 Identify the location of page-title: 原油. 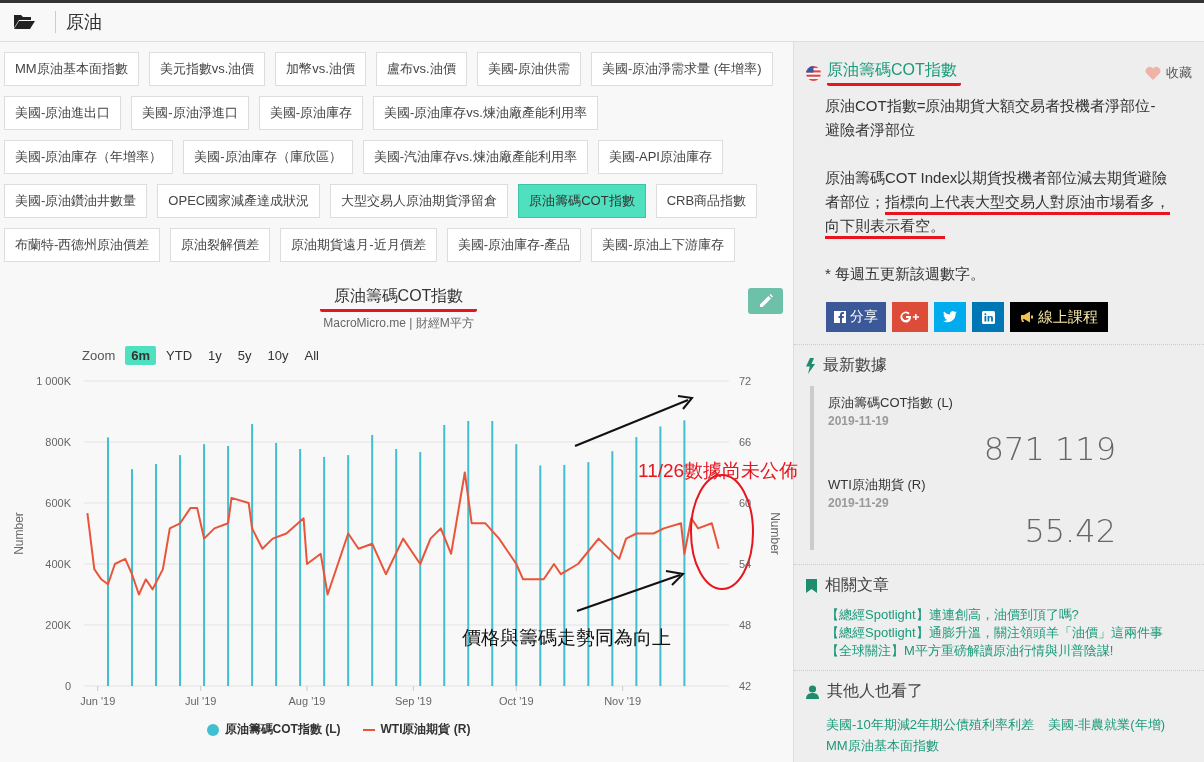
(84, 22).